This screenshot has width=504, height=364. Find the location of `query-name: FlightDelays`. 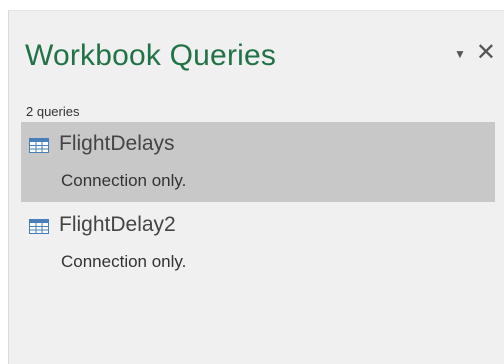

query-name: FlightDelays is located at coordinates (117, 143).